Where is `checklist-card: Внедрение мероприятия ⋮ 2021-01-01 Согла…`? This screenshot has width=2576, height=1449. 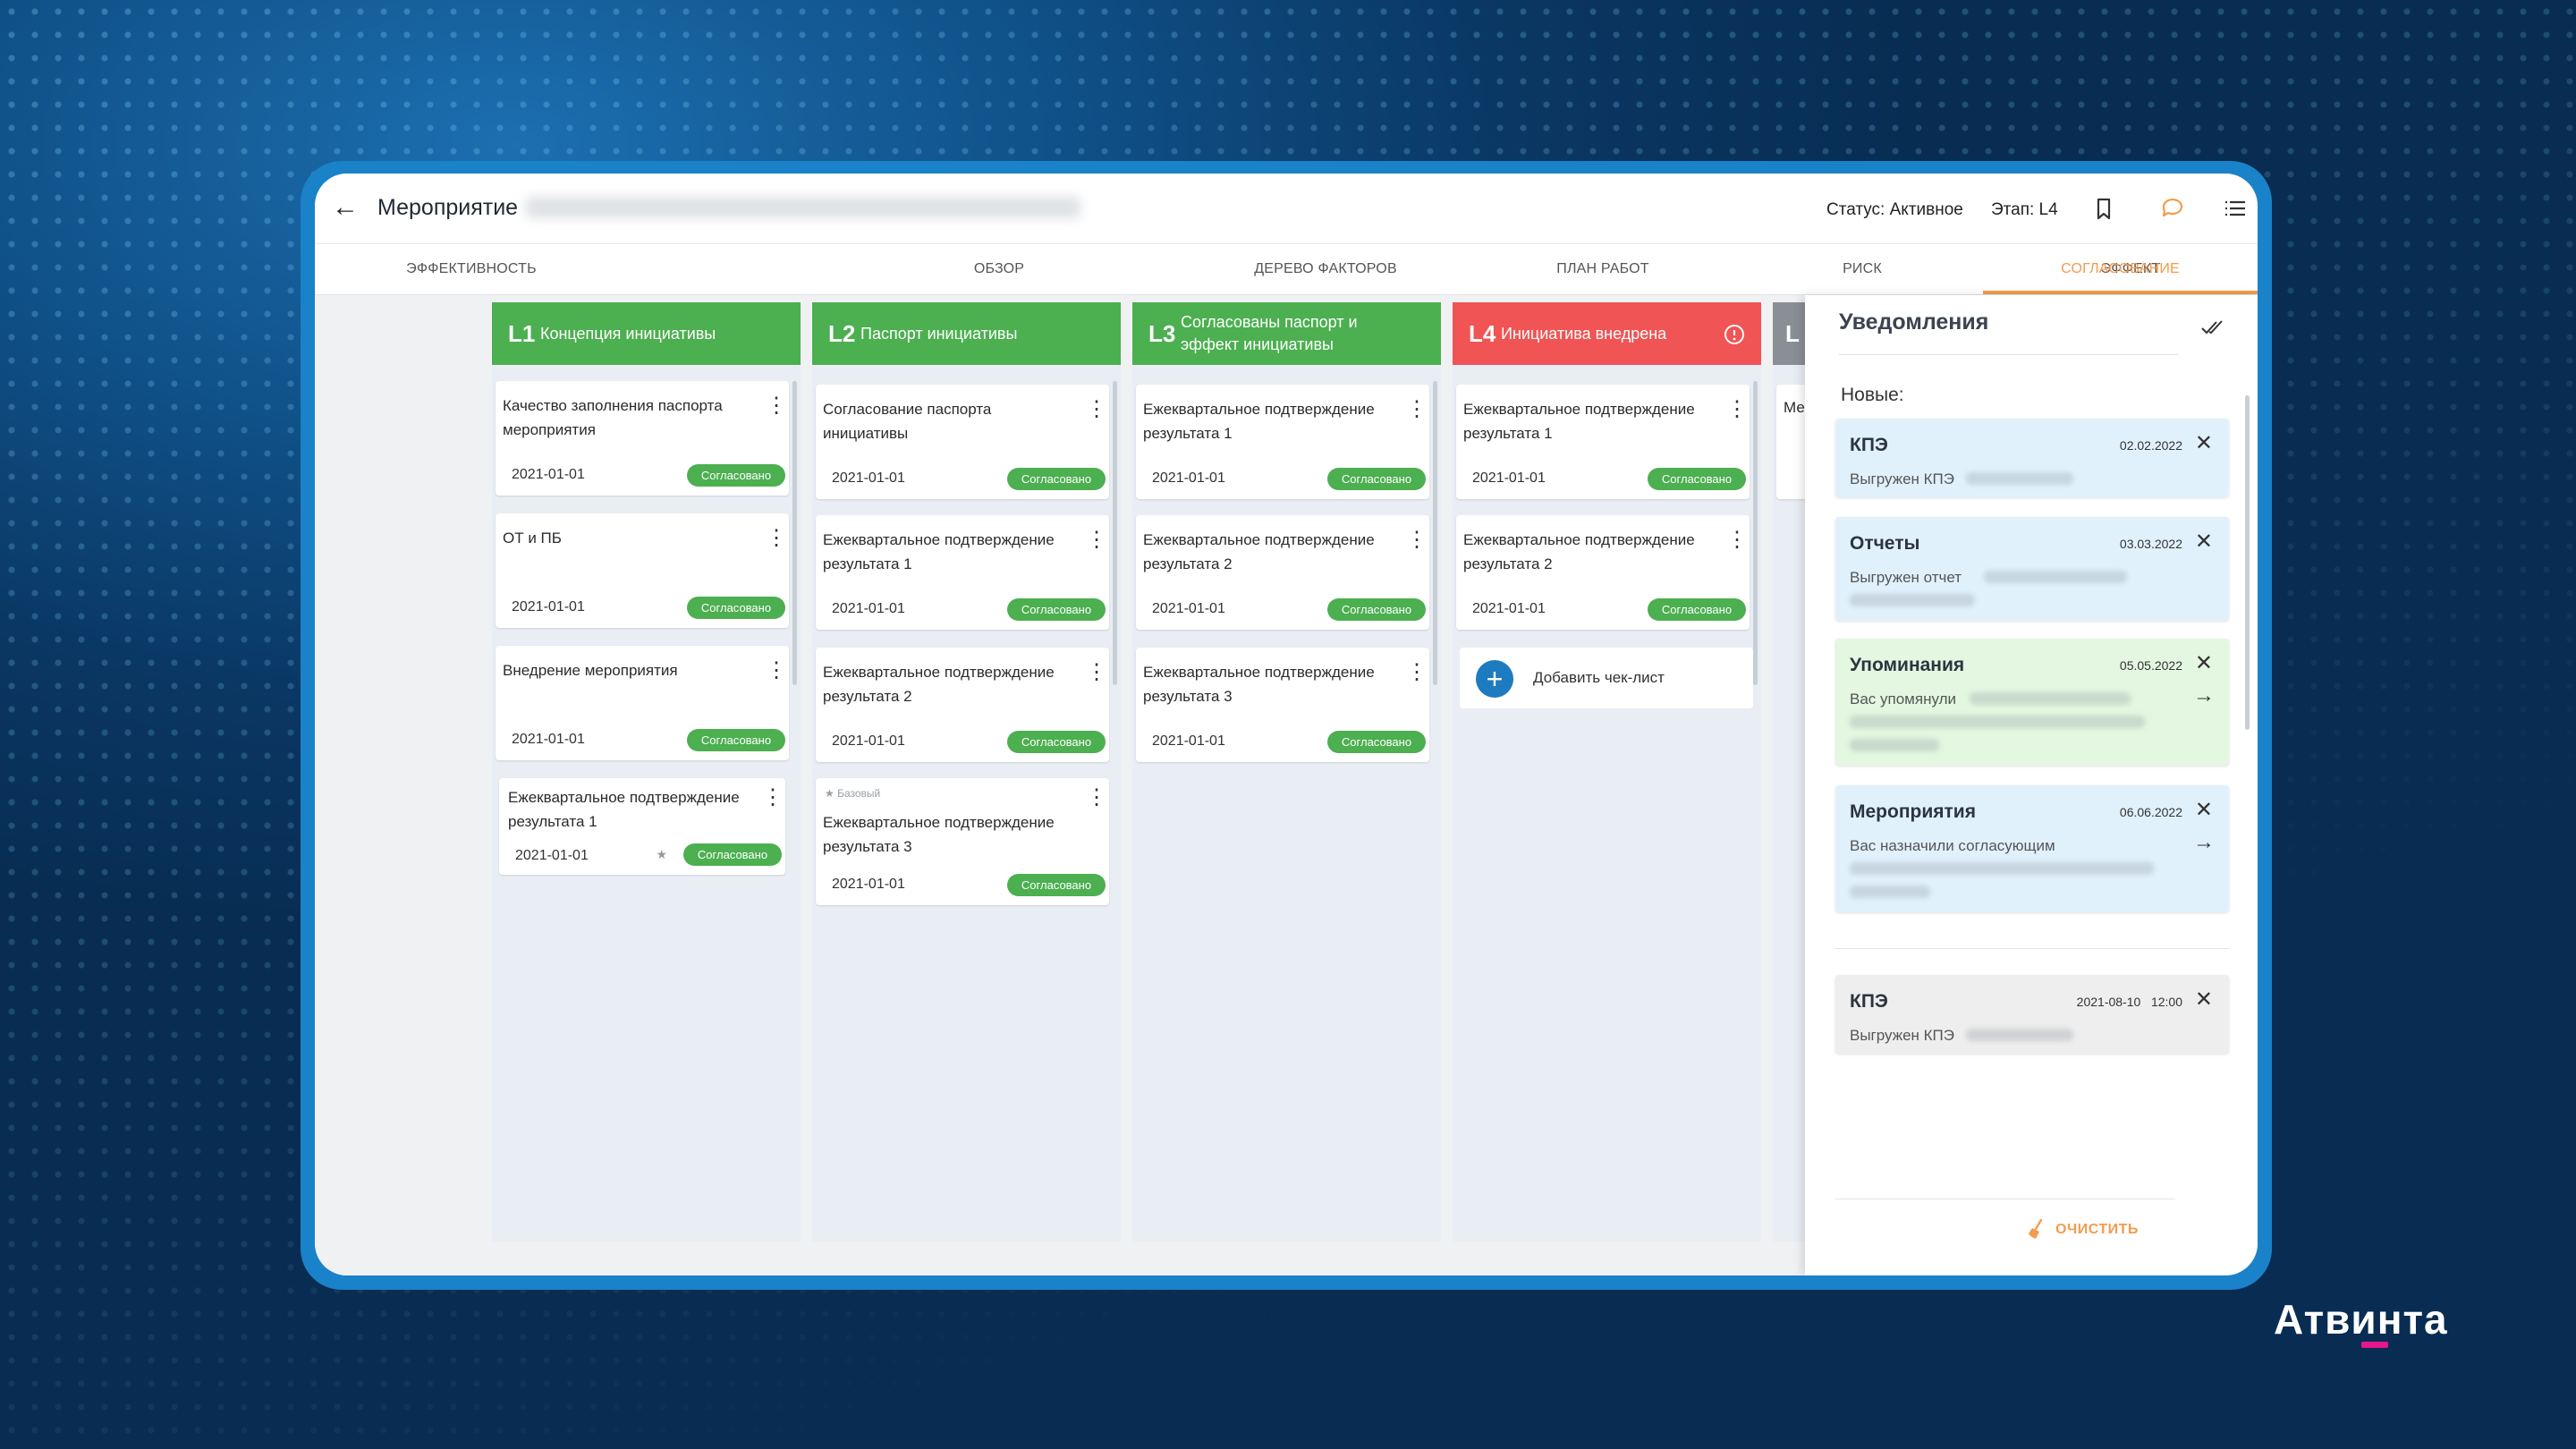
checklist-card: Внедрение мероприятия ⋮ 2021-01-01 Согла… is located at coordinates (642, 703).